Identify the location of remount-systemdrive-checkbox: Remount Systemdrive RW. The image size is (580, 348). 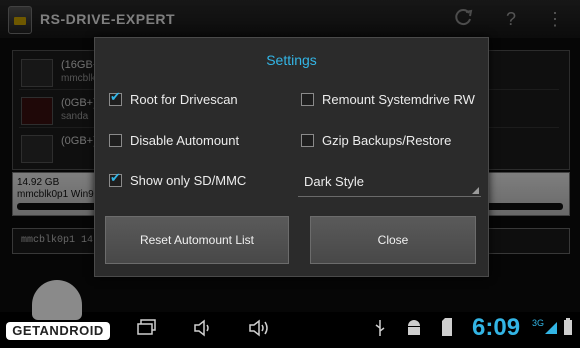
(388, 99).